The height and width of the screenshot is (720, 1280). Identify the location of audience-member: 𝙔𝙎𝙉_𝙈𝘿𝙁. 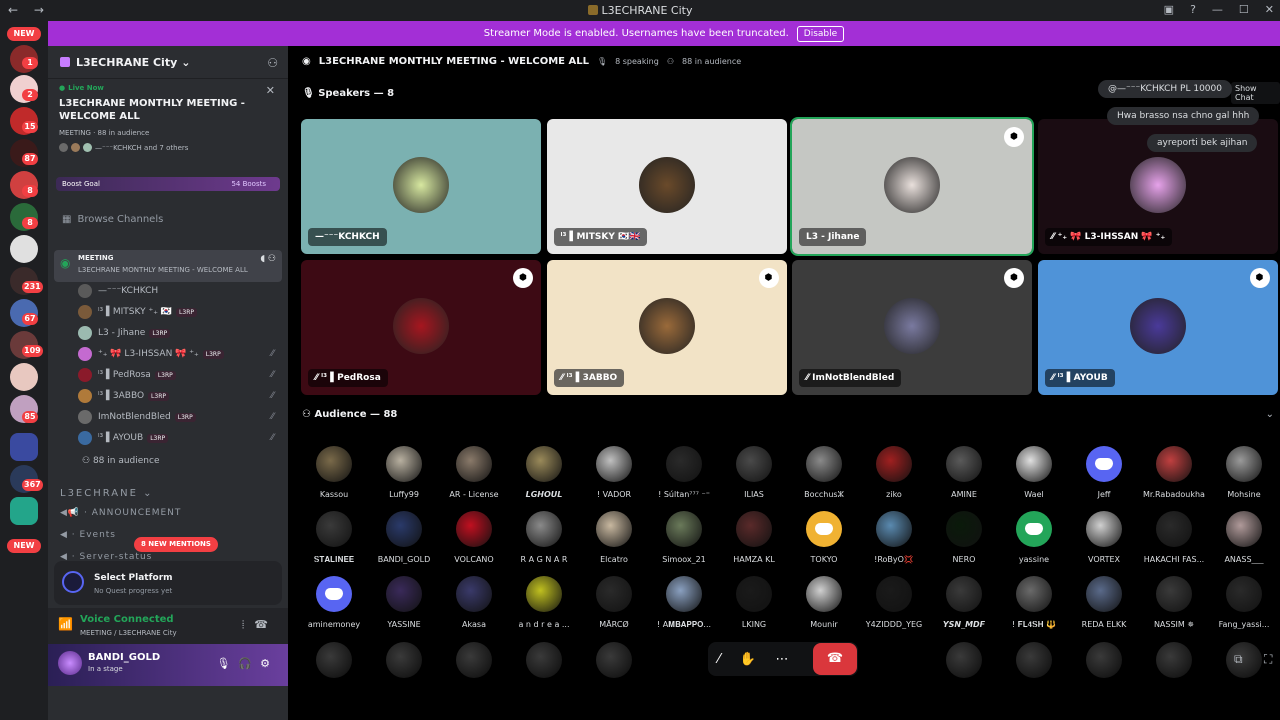
(964, 602).